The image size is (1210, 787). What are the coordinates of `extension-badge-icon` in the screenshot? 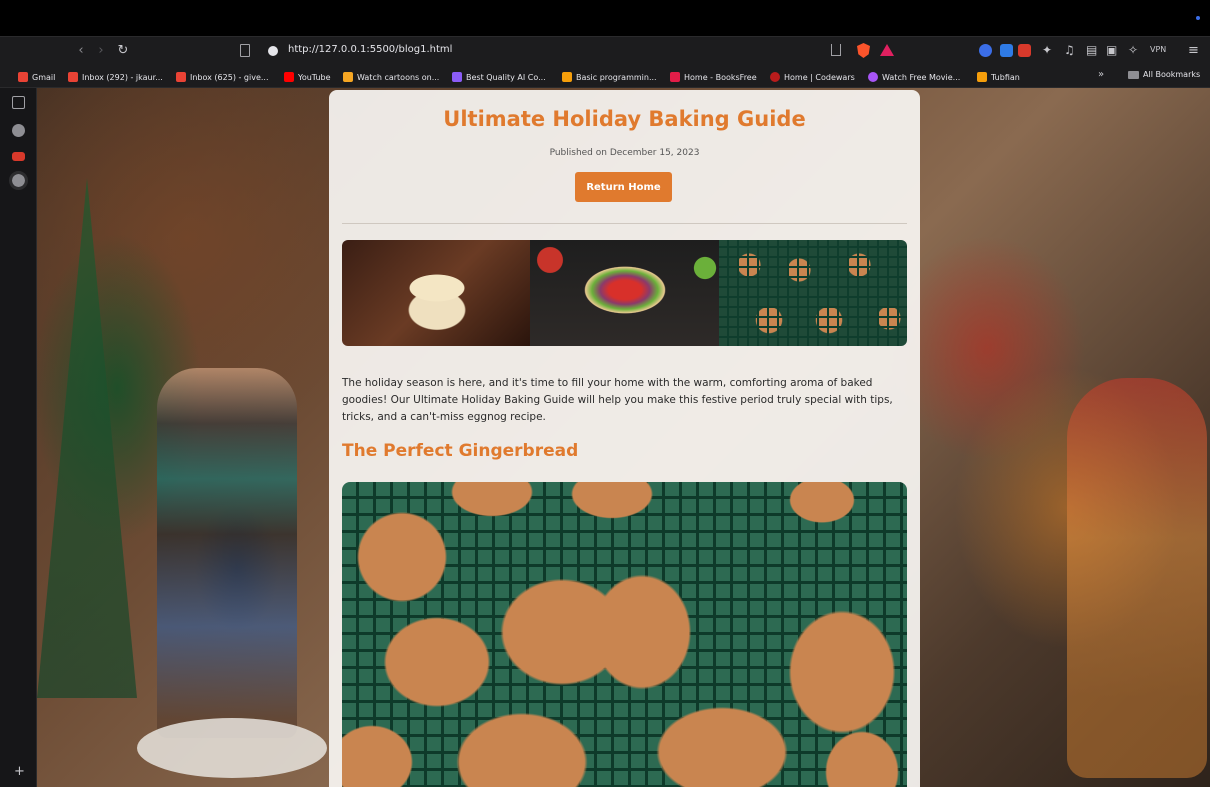 It's located at (1024, 50).